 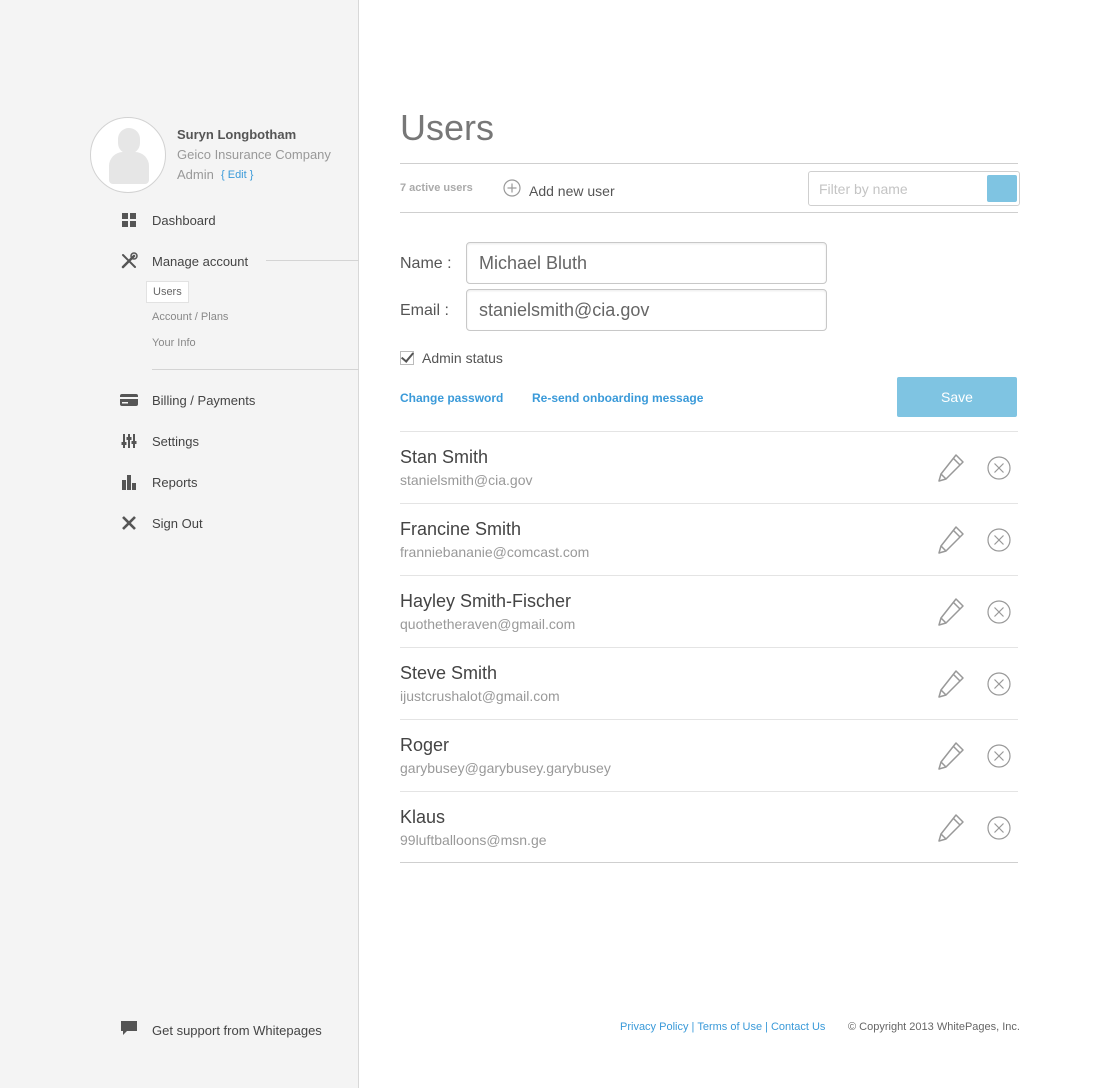 I want to click on nav-item-sign-out: Sign Out, so click(x=161, y=523).